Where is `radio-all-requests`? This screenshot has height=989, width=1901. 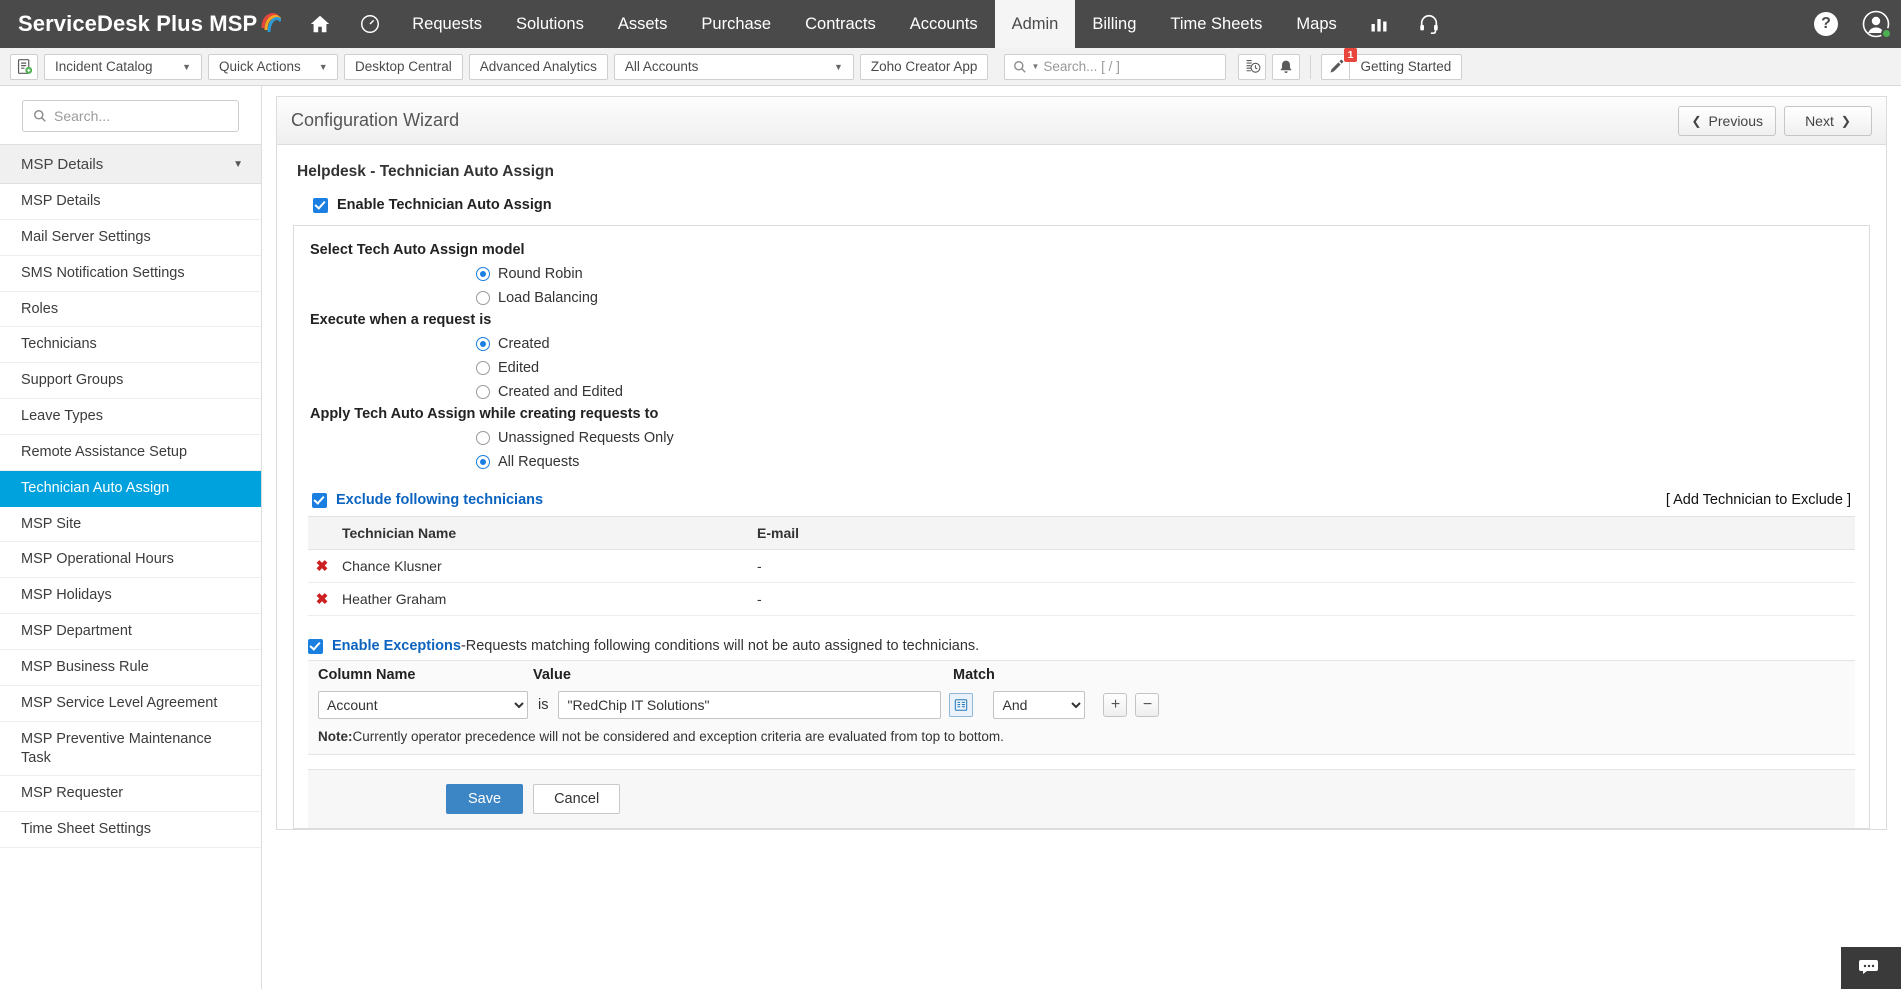
radio-all-requests is located at coordinates (483, 462).